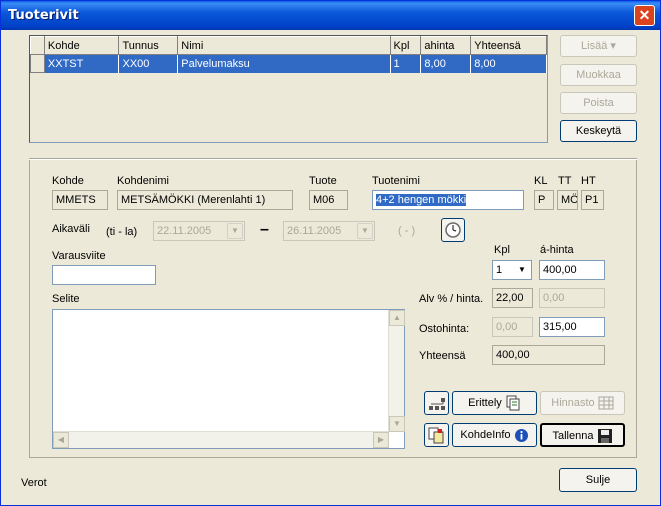 The image size is (661, 506). What do you see at coordinates (81, 45) in the screenshot?
I see `col-kohde: Kohde` at bounding box center [81, 45].